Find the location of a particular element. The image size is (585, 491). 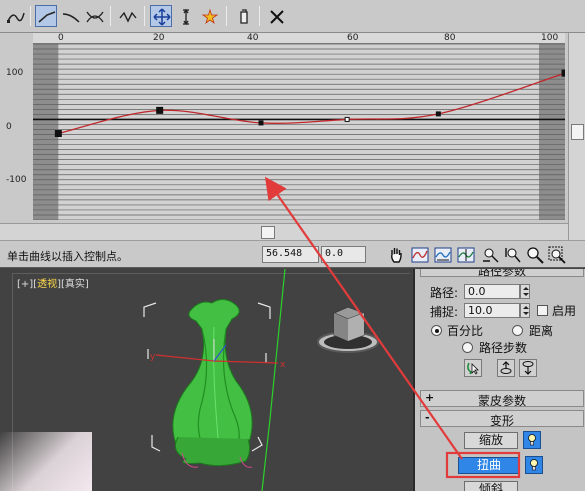

path-steps-label: 路径步数 is located at coordinates (503, 348).